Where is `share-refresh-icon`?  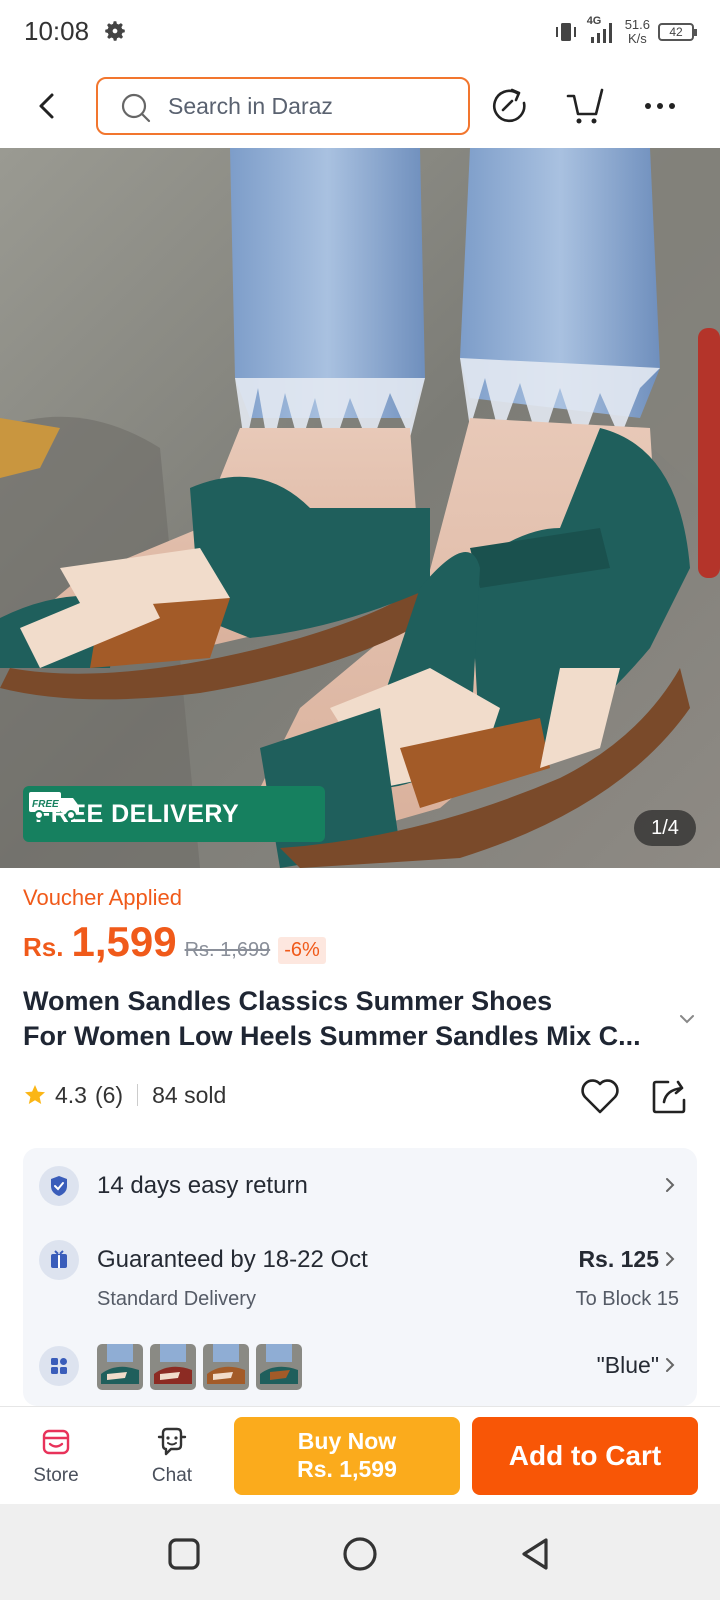
share-refresh-icon is located at coordinates (510, 106).